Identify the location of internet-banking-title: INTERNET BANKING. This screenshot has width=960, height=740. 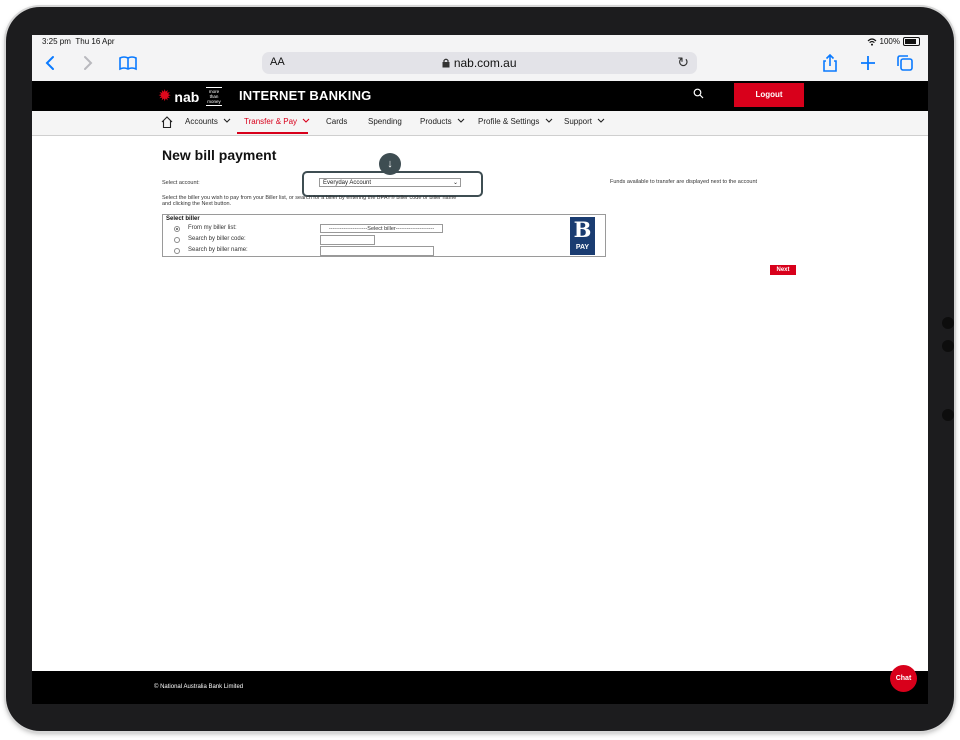
(305, 95).